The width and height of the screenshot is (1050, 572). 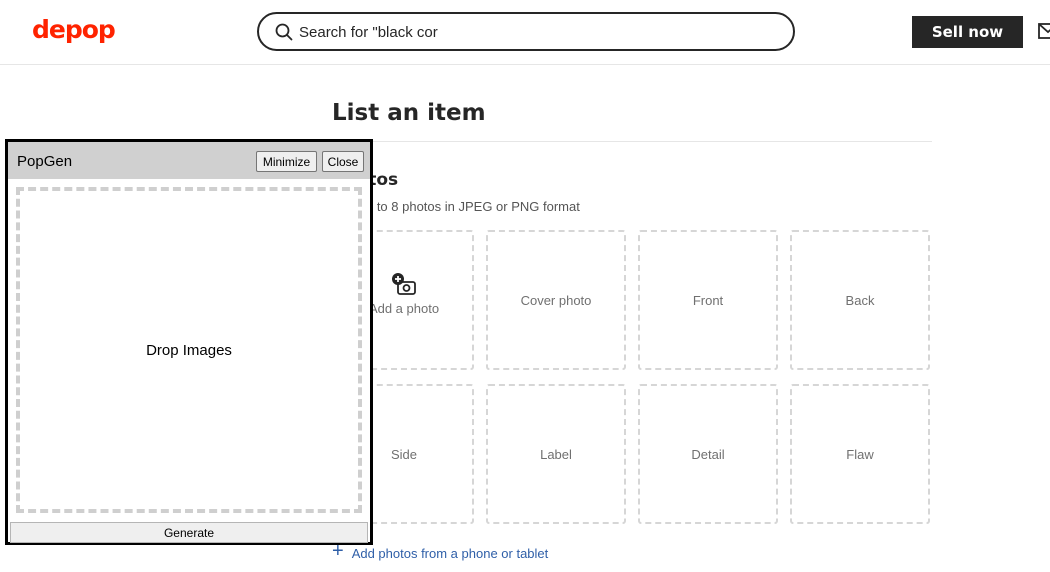 What do you see at coordinates (404, 454) in the screenshot?
I see `photo-slot-label: Side` at bounding box center [404, 454].